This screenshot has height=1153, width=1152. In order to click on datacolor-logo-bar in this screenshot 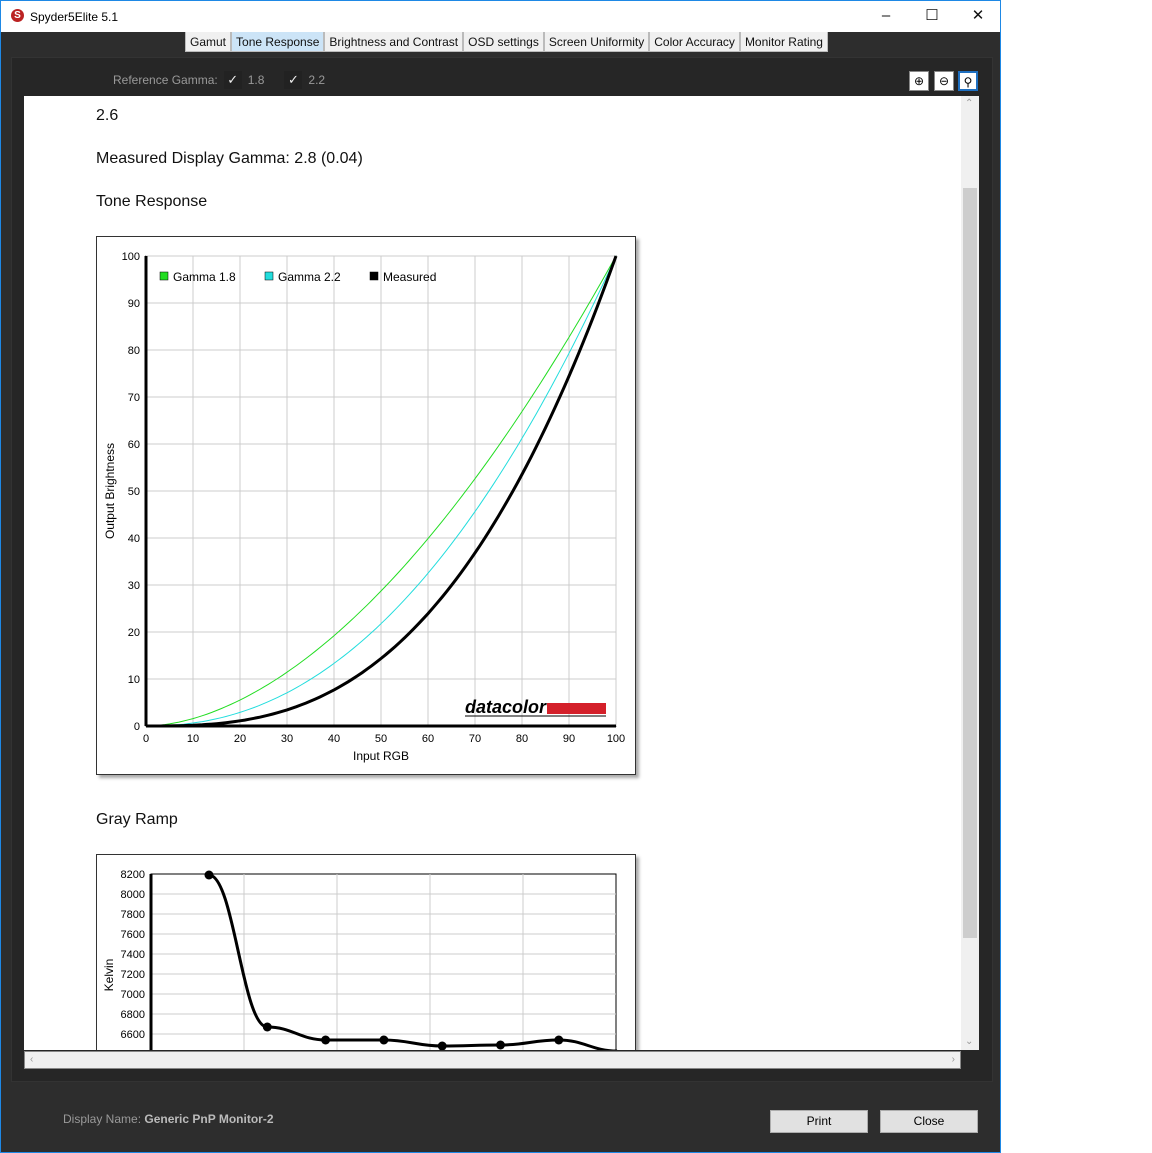, I will do `click(576, 708)`.